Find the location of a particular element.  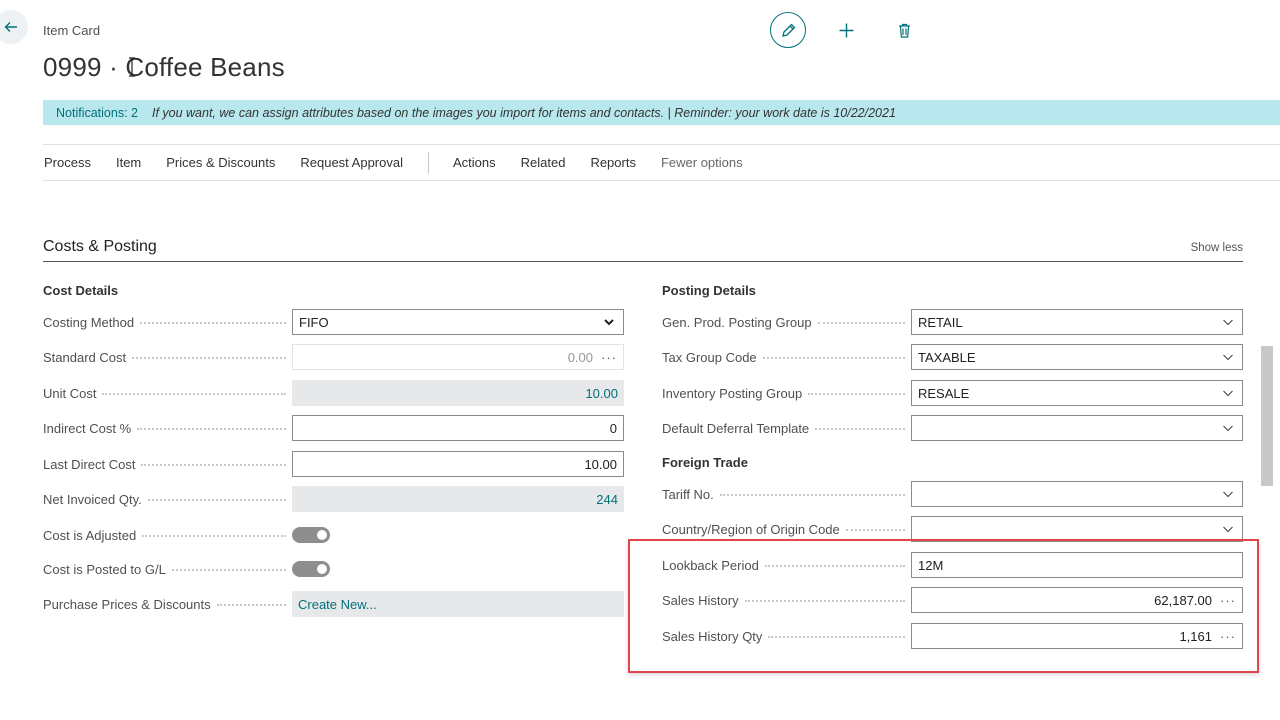

field-value: 12M is located at coordinates (931, 565).